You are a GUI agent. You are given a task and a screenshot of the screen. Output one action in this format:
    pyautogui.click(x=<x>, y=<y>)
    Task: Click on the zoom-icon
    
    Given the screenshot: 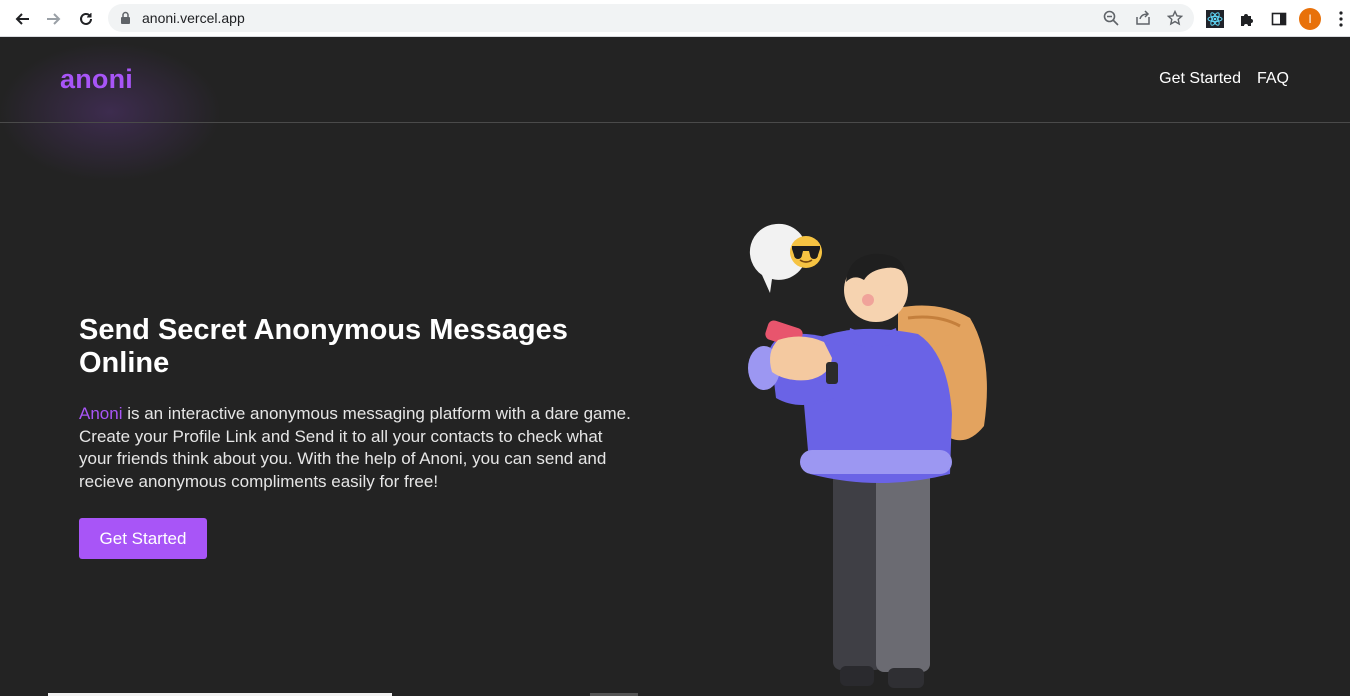 What is the action you would take?
    pyautogui.click(x=1111, y=18)
    